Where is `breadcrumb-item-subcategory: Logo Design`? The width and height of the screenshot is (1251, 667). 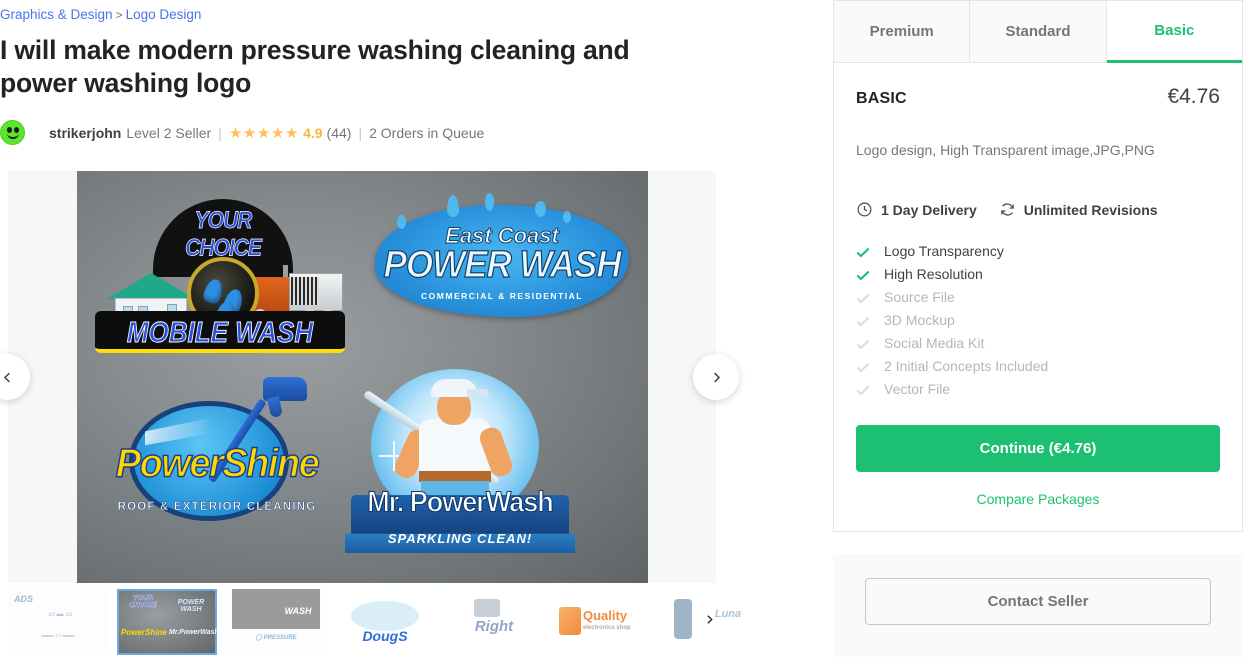 breadcrumb-item-subcategory: Logo Design is located at coordinates (164, 14).